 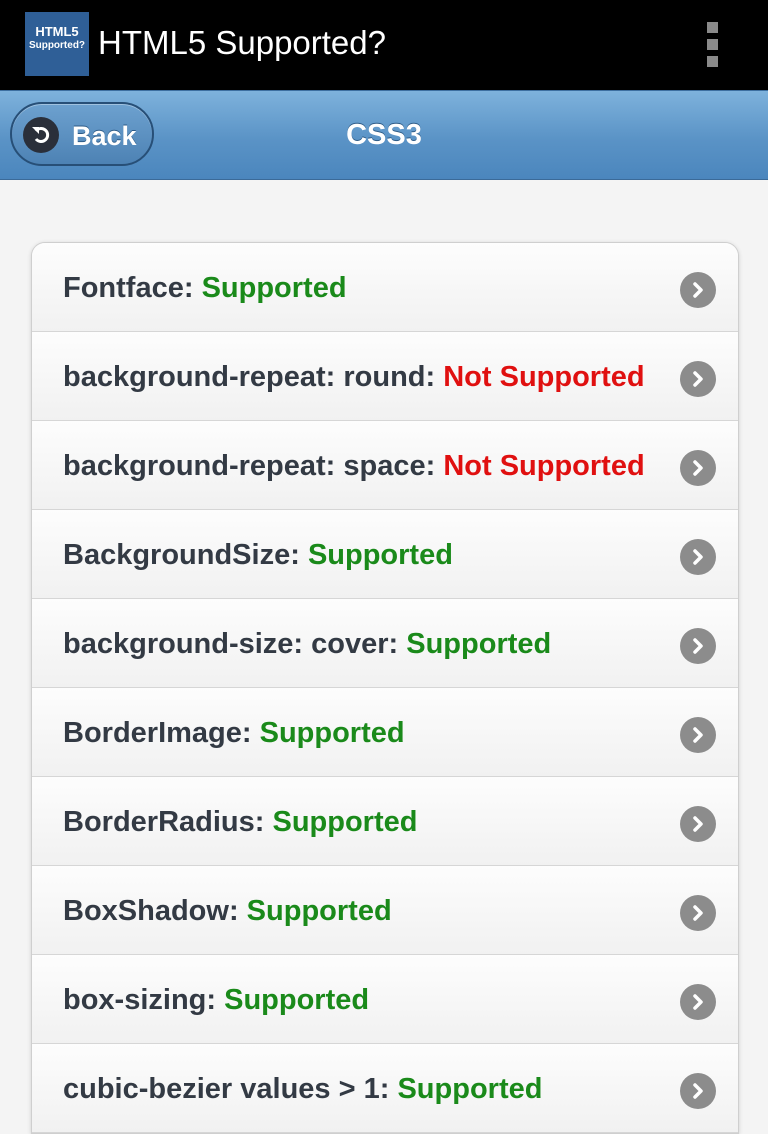 What do you see at coordinates (144, 1000) in the screenshot?
I see `feature-name: box-sizing:` at bounding box center [144, 1000].